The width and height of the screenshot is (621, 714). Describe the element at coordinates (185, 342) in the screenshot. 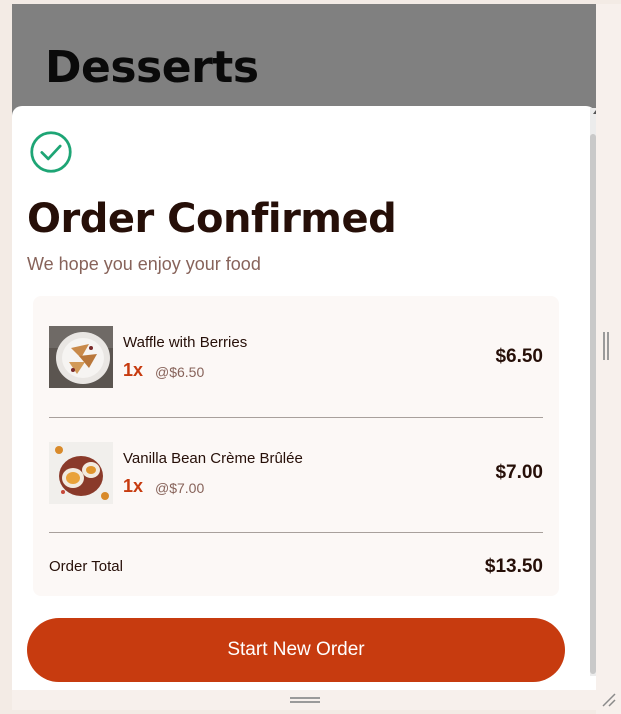

I see `item-name: Waffle with Berries` at that location.